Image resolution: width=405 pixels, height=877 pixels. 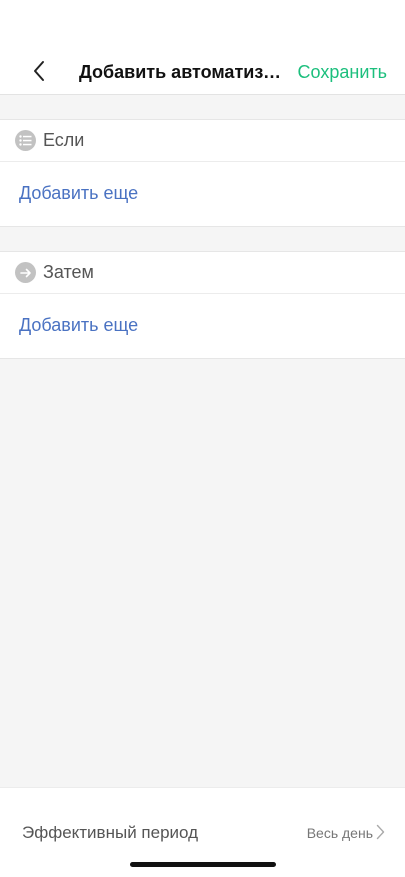 What do you see at coordinates (202, 325) in the screenshot?
I see `add-action-link: Добавить еще` at bounding box center [202, 325].